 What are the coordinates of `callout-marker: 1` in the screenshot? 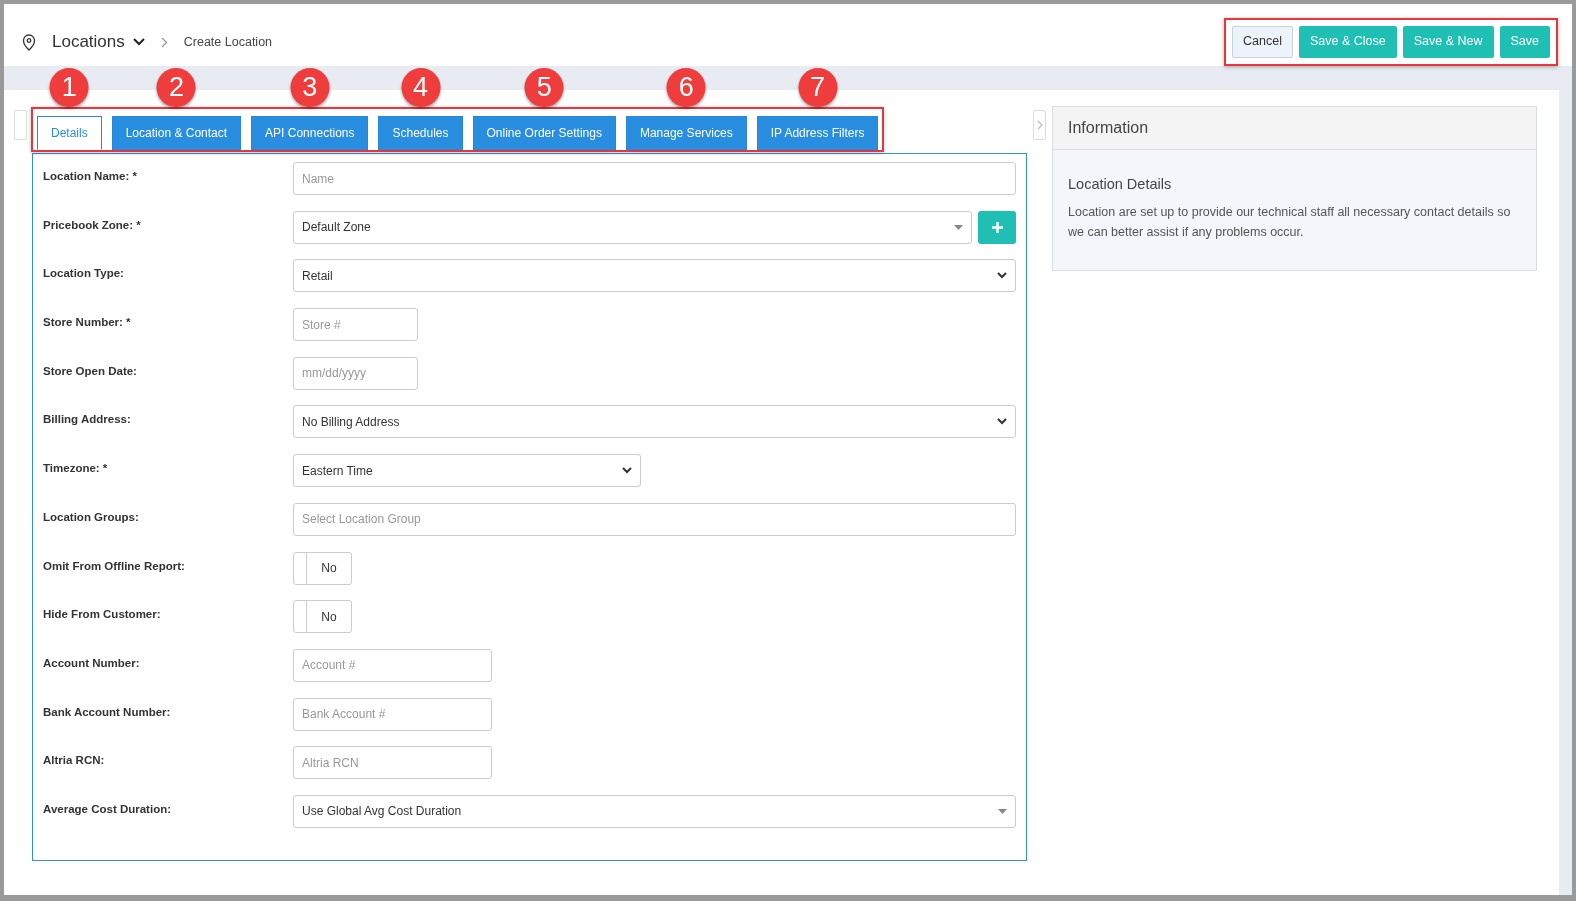 It's located at (69, 87).